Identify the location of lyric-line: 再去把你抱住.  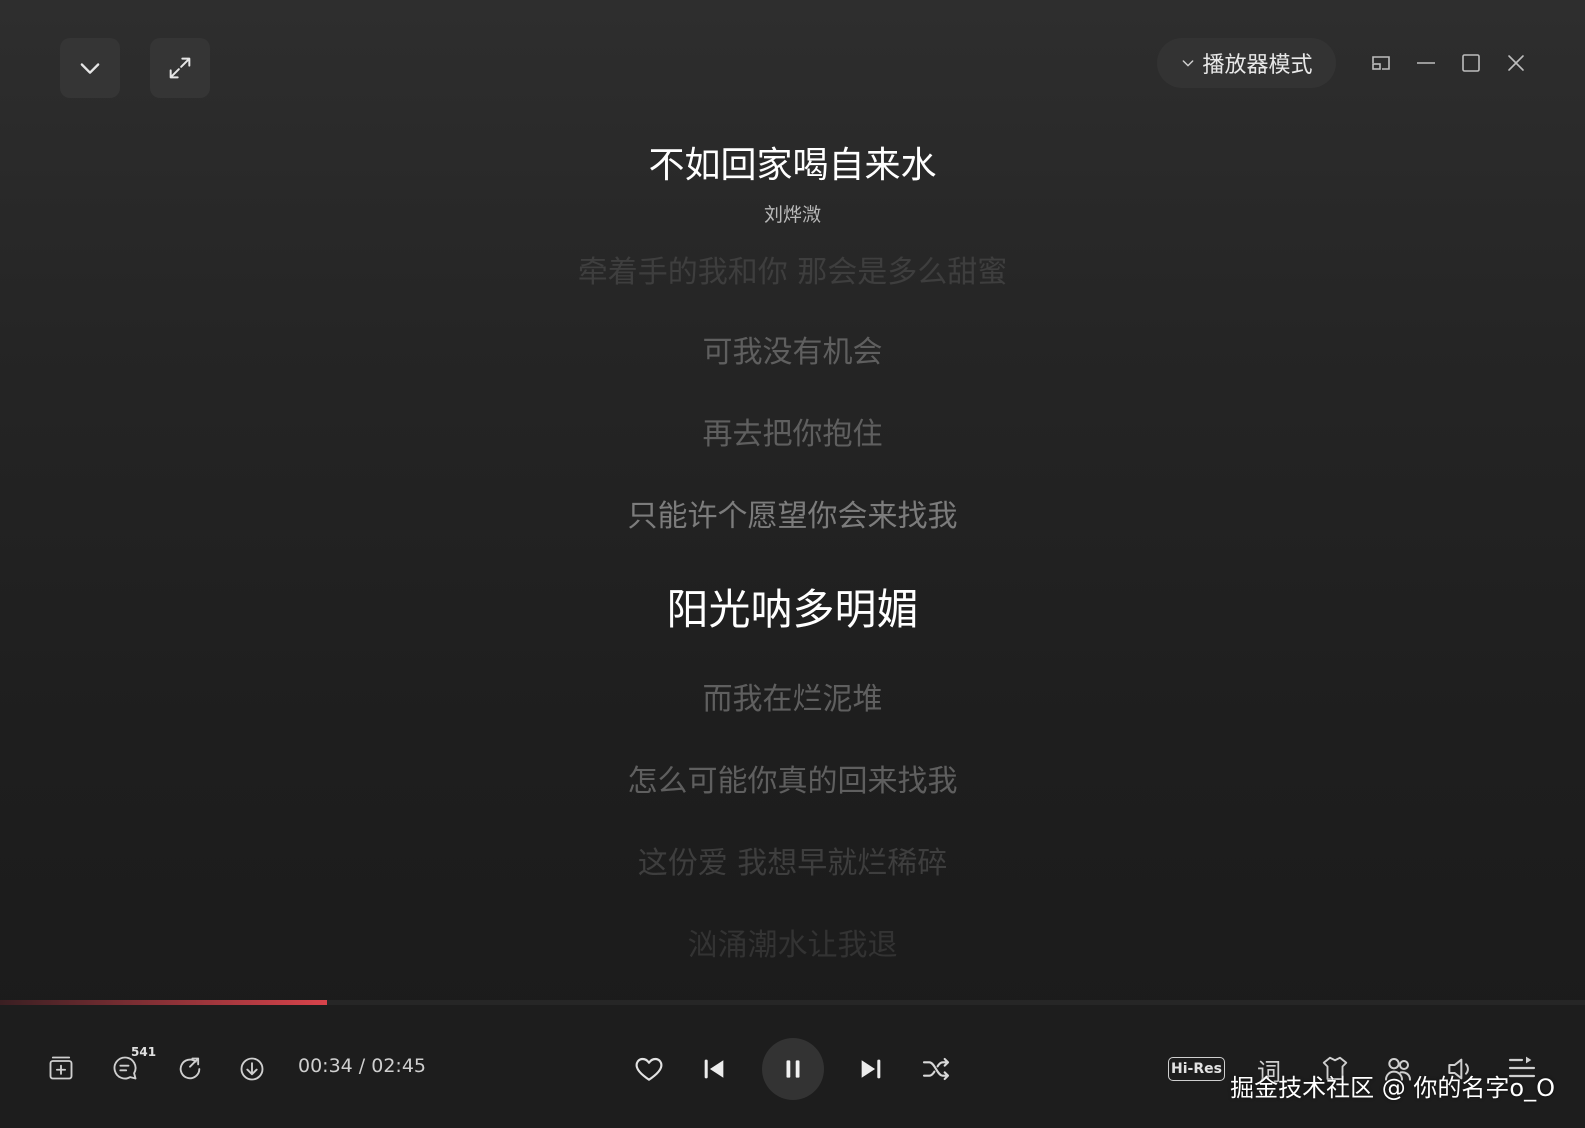
(792, 435).